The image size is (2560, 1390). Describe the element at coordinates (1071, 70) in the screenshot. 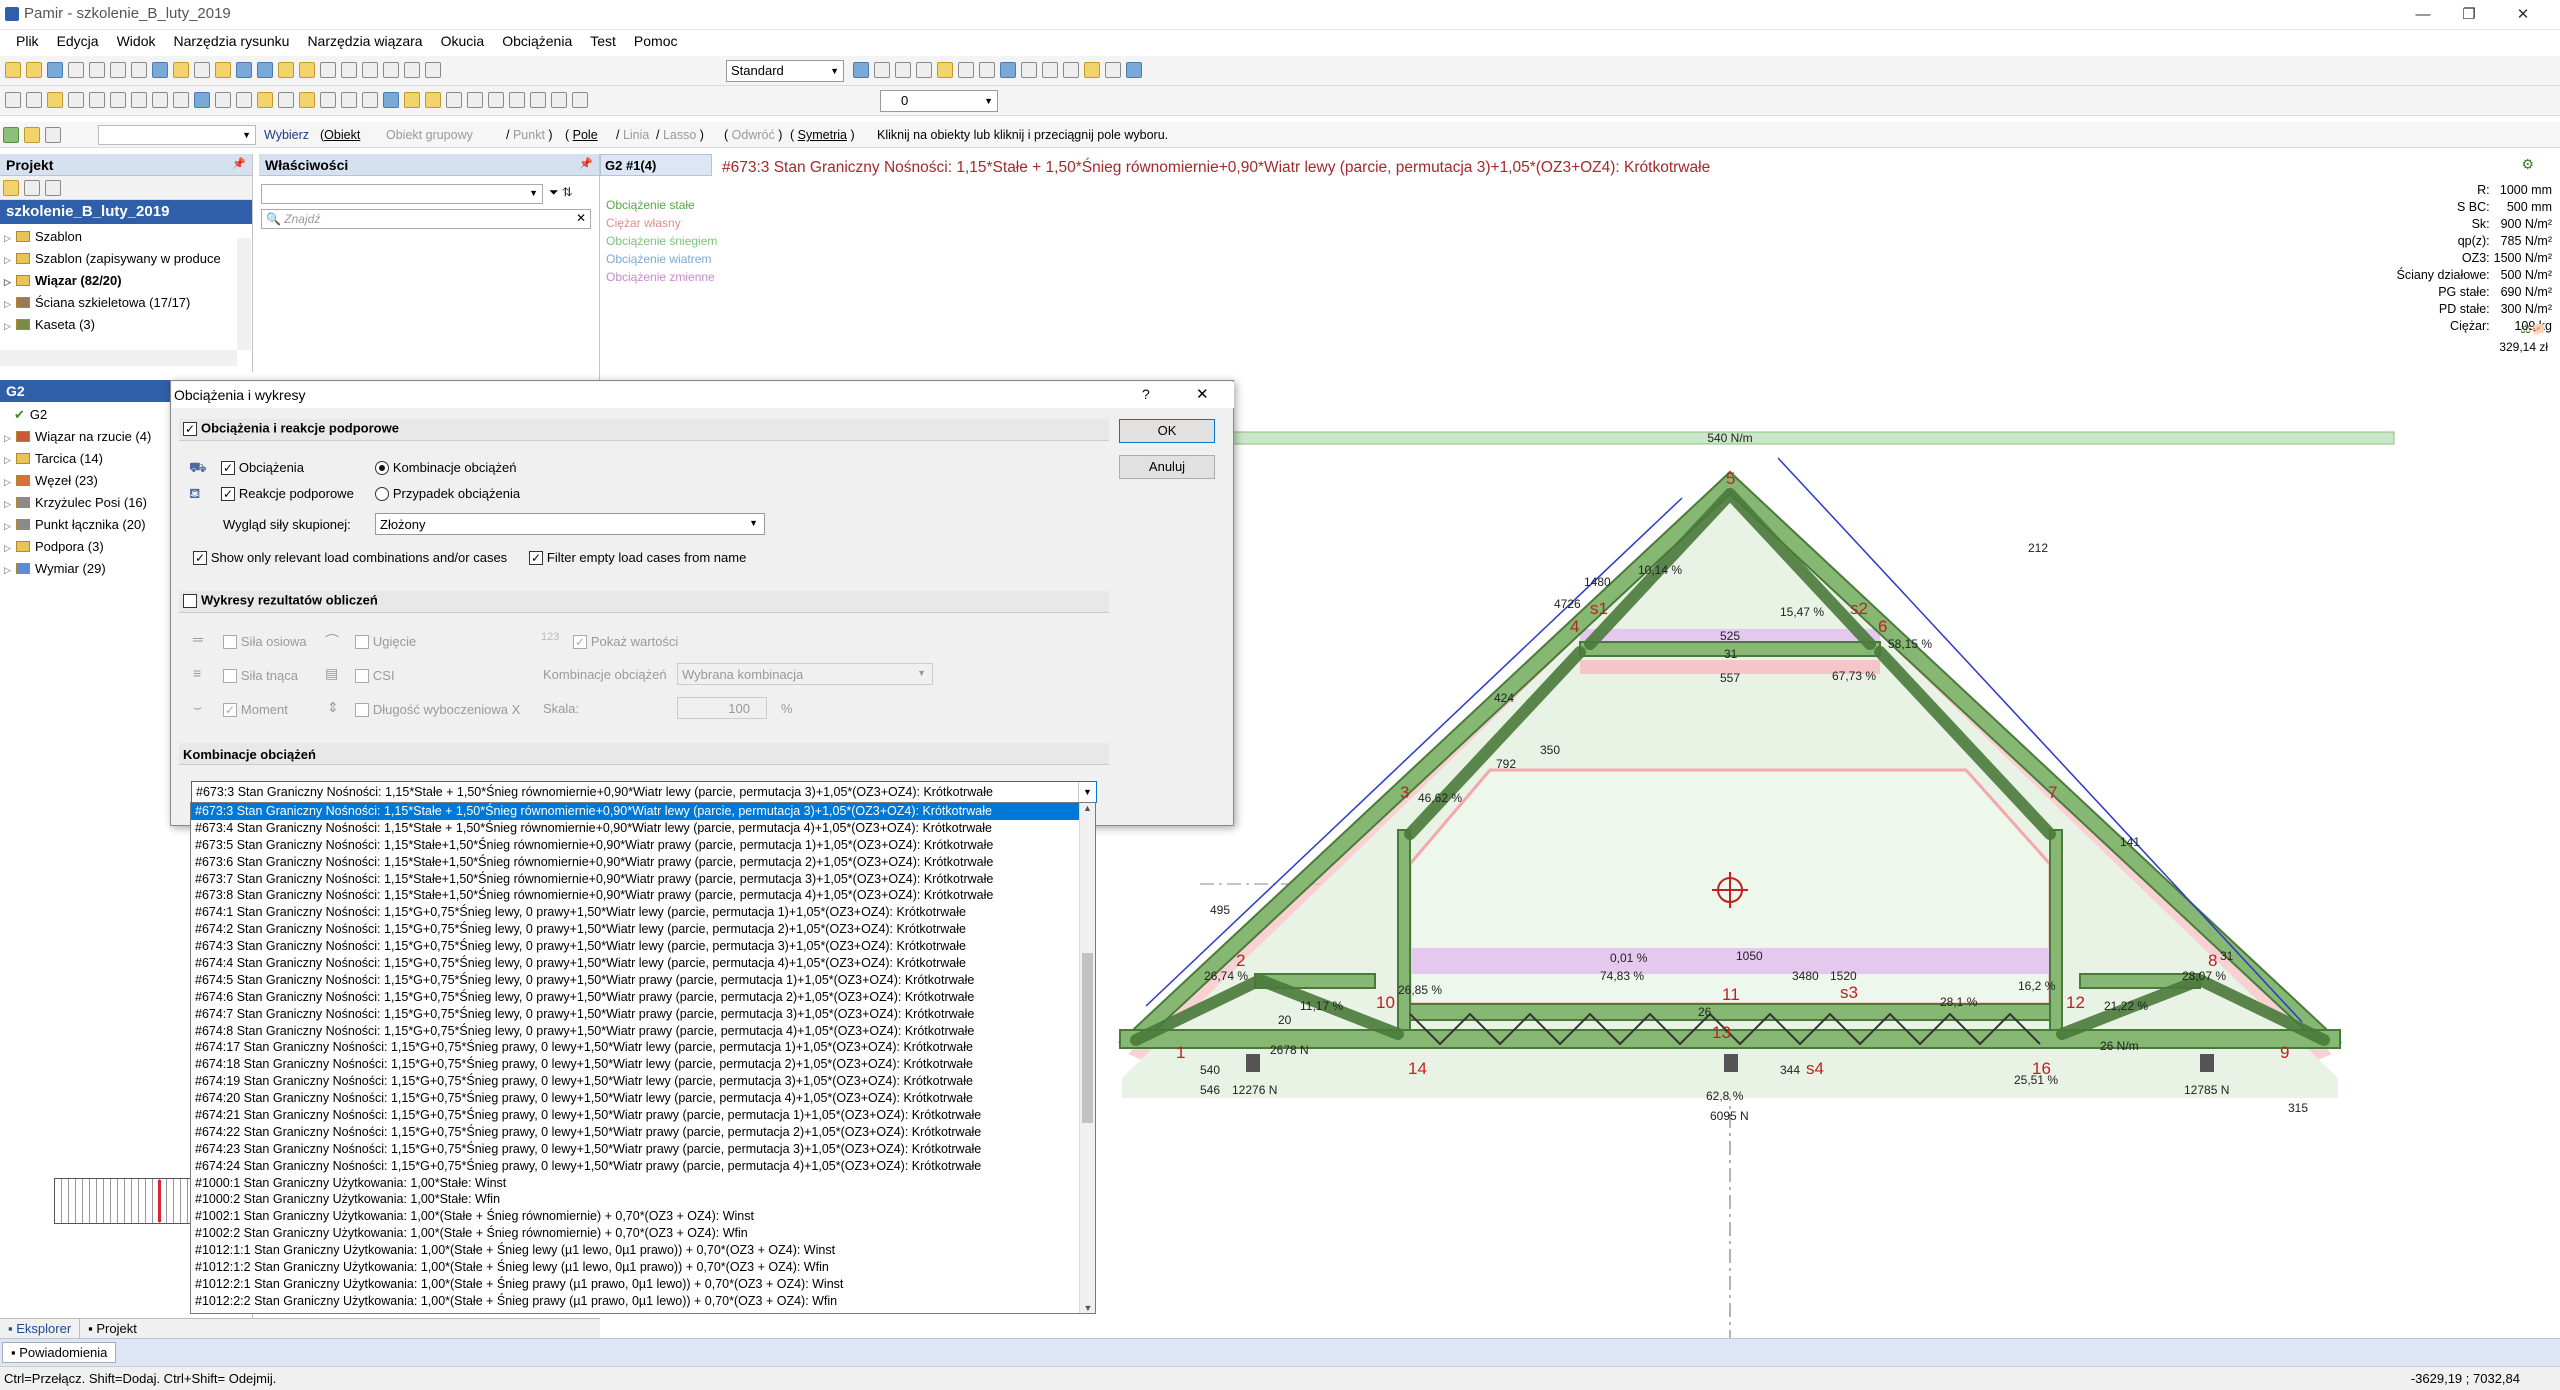

I see `extend-icon` at that location.